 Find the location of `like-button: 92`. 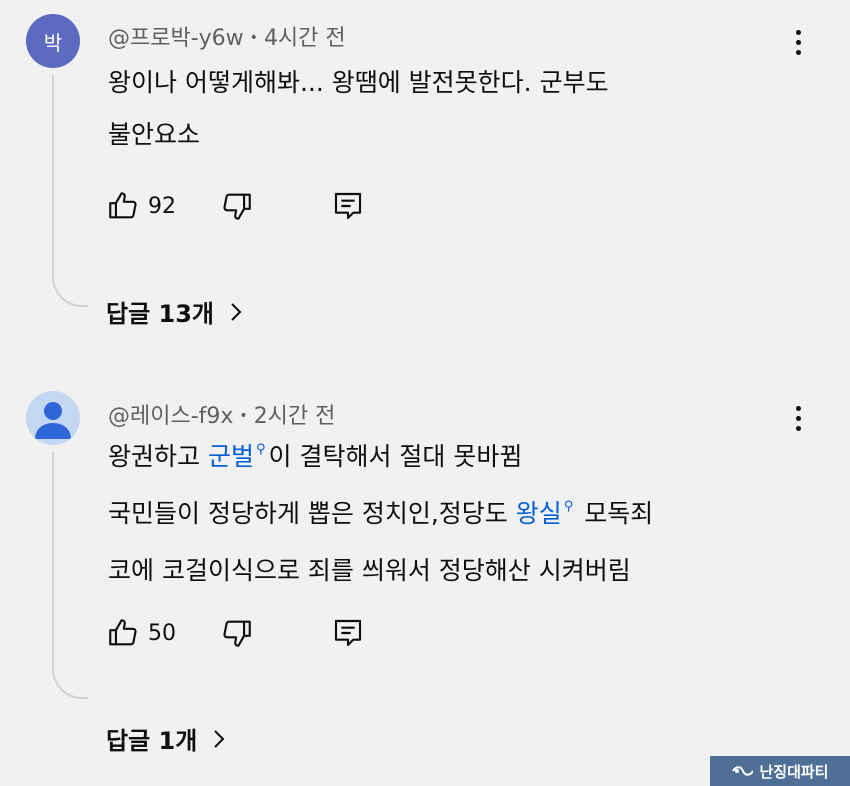

like-button: 92 is located at coordinates (163, 206).